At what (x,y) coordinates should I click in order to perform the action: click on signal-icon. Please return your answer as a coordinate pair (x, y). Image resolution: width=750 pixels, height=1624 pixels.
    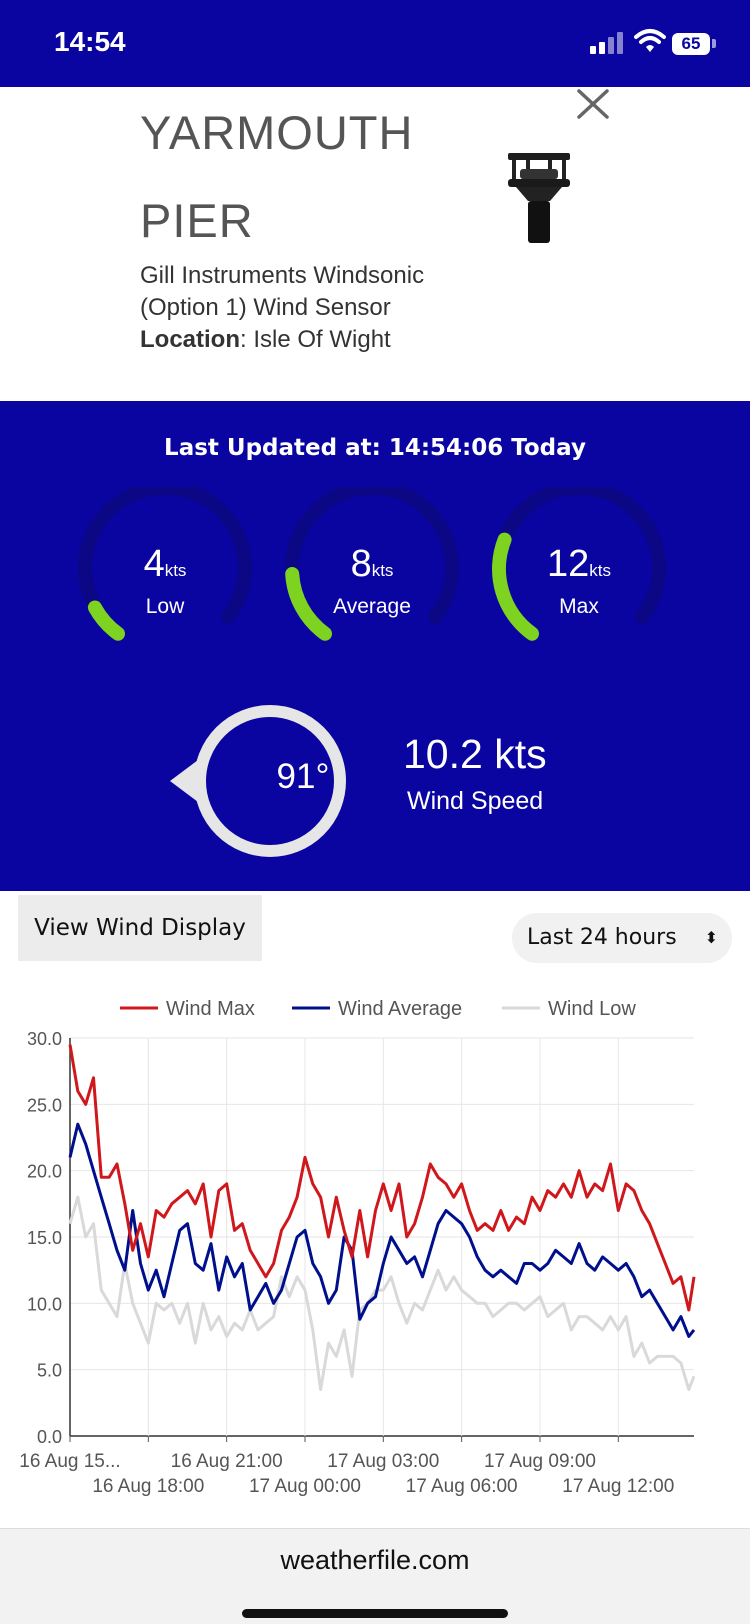
    Looking at the image, I should click on (610, 42).